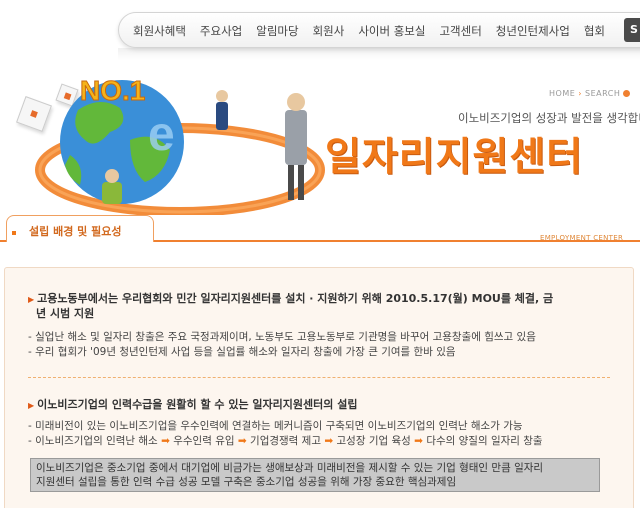  I want to click on flow-step-3: 기업경쟁력 제고, so click(286, 441).